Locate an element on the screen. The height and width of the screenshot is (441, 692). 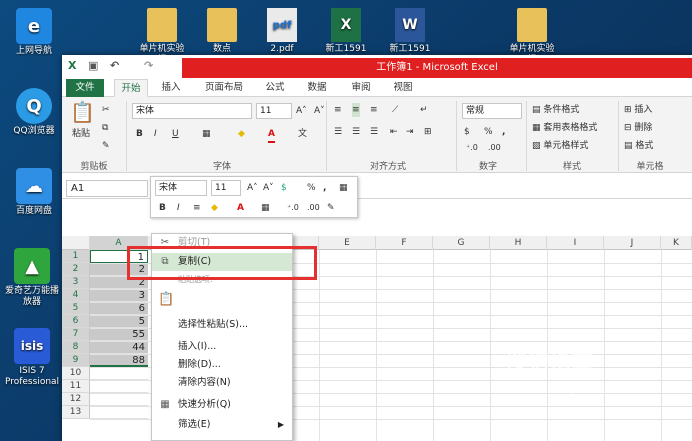
mini-comma-button: , is located at coordinates (324, 188).